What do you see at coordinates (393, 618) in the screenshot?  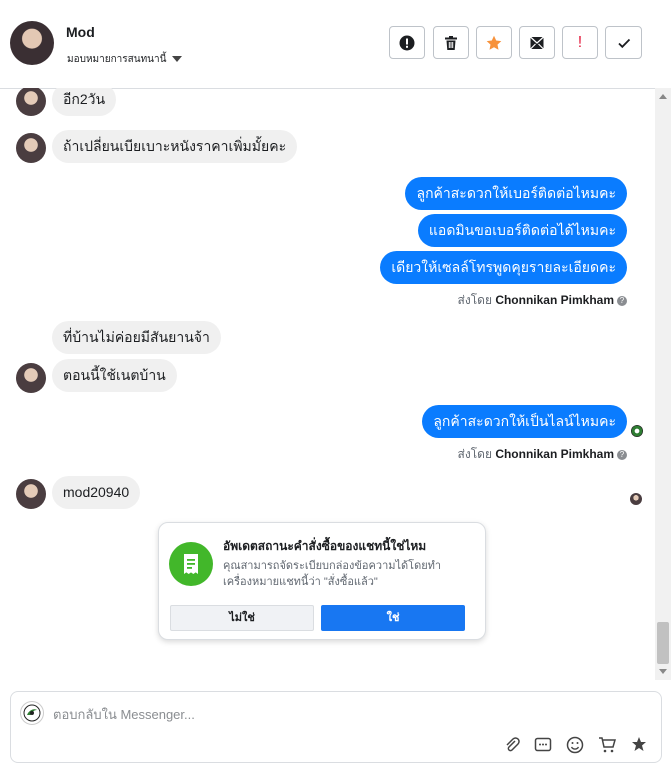 I see `yes-button: ใช่` at bounding box center [393, 618].